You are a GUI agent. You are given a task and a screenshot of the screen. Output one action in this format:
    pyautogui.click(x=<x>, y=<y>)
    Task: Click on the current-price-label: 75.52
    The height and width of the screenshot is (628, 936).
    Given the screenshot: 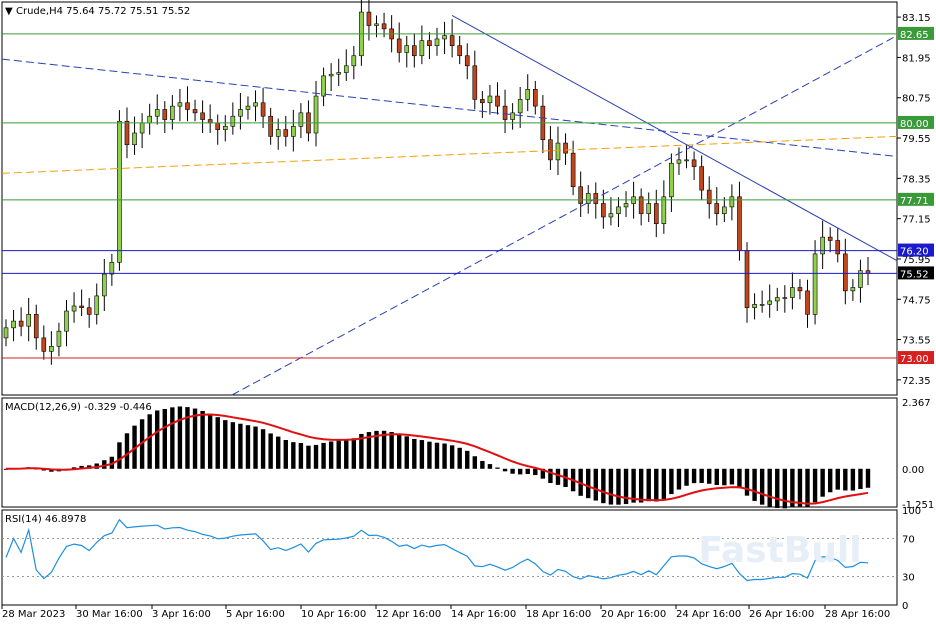 What is the action you would take?
    pyautogui.click(x=914, y=274)
    